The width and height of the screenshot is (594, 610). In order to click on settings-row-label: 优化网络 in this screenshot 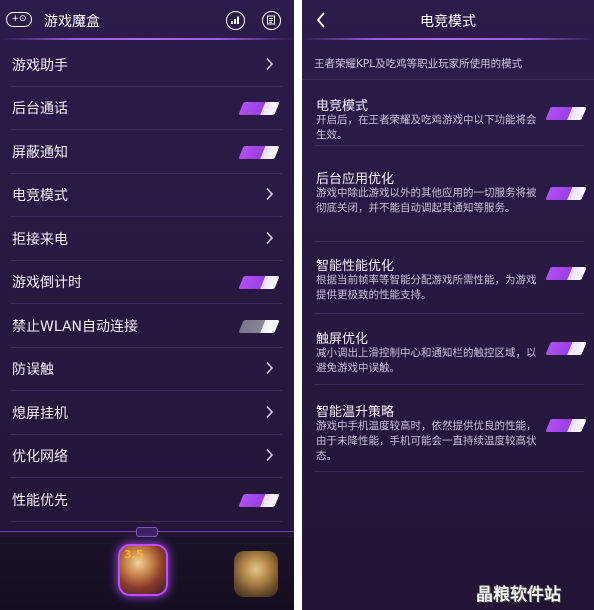, I will do `click(40, 457)`.